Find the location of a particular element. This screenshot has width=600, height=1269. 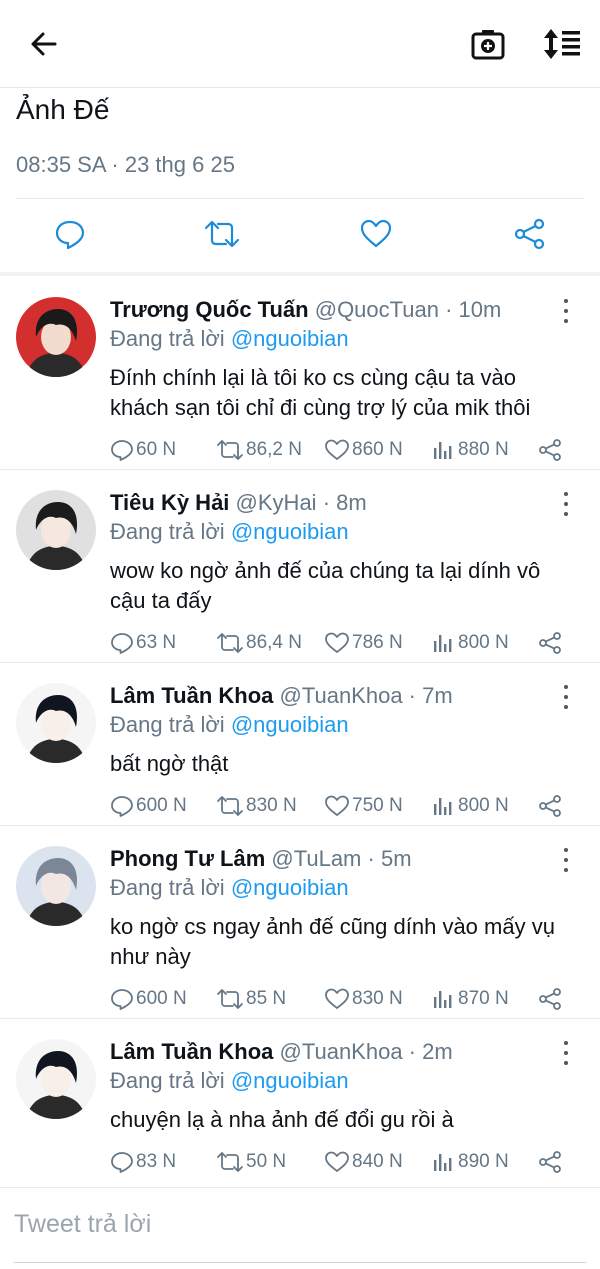

view-count: 870 N is located at coordinates (483, 998).